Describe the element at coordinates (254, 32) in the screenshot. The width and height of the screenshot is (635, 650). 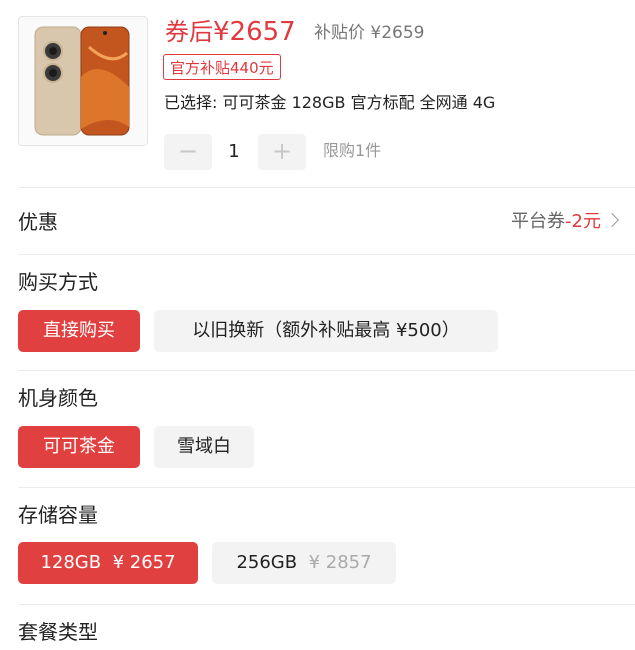
I see `after-coupon-value: ¥2657` at that location.